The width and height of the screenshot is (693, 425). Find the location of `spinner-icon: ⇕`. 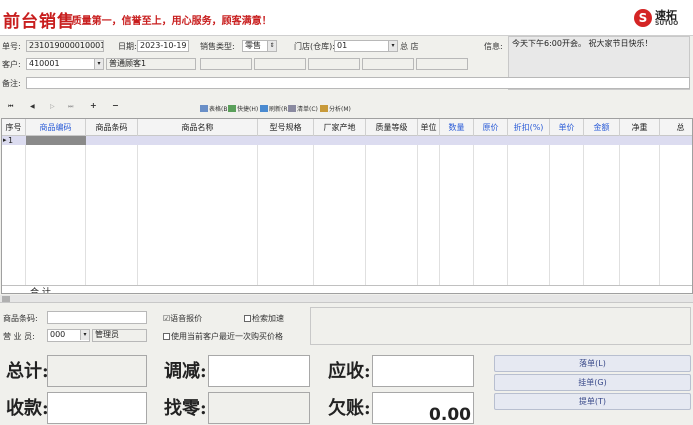

spinner-icon: ⇕ is located at coordinates (271, 46).